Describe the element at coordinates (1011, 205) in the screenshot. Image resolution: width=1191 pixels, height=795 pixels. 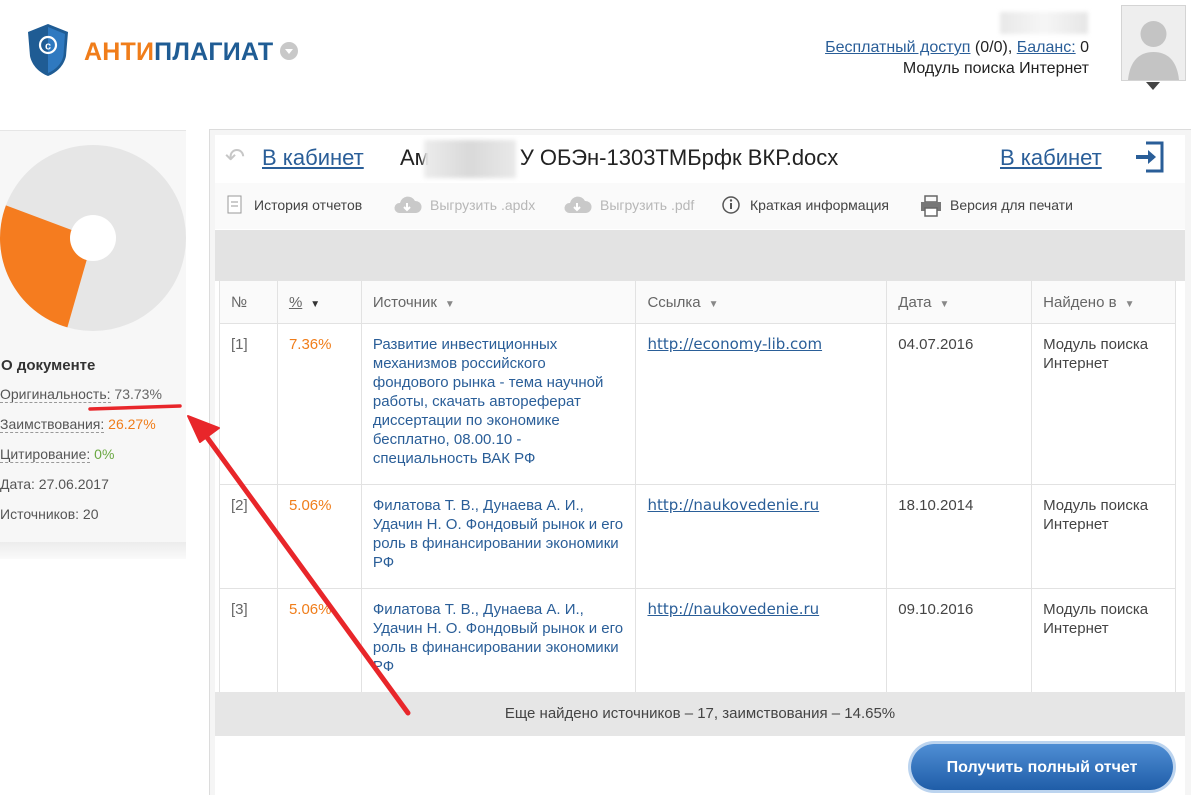
I see `print-version-button: Версия для печати` at that location.